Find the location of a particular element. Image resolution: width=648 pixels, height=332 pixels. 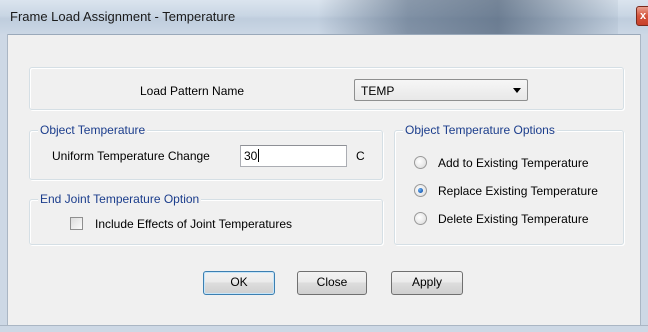

text-caret is located at coordinates (259, 155).